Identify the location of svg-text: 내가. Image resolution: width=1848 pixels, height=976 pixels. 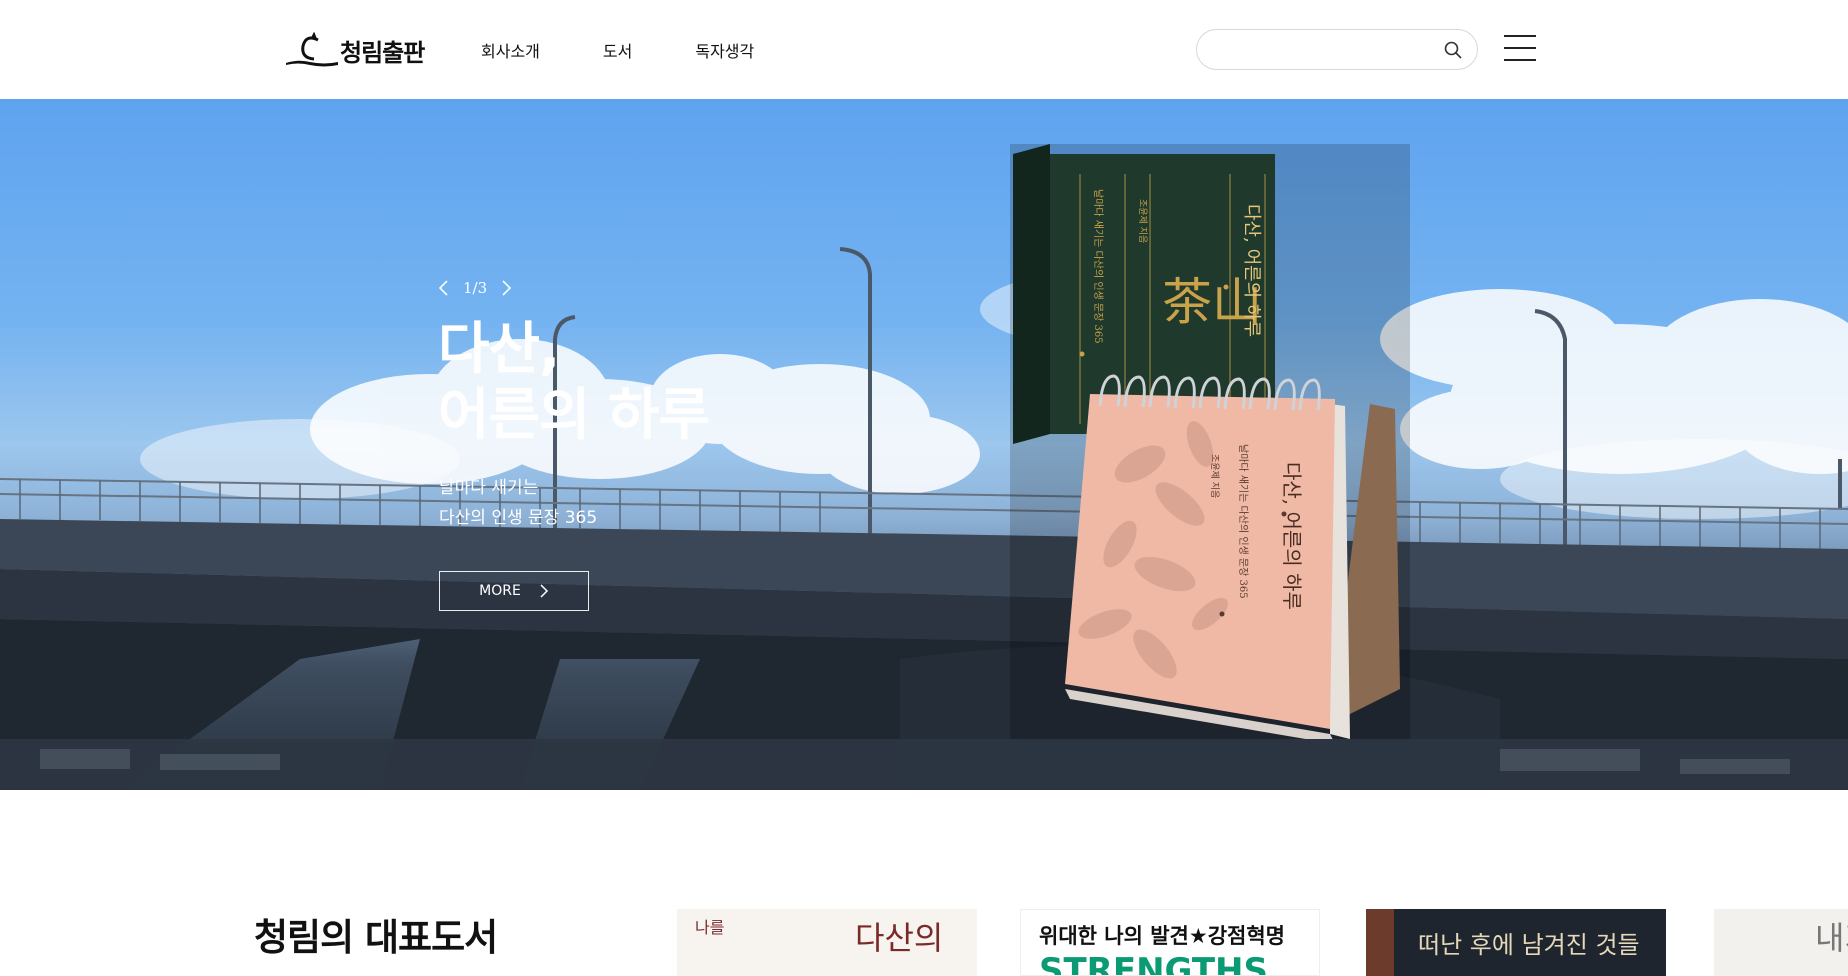
(1831, 938).